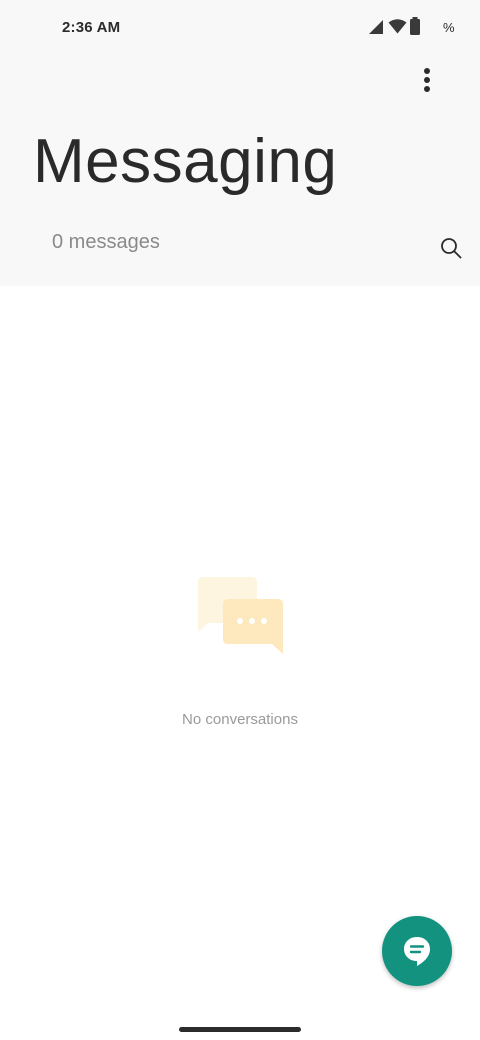 Image resolution: width=480 pixels, height=1040 pixels. I want to click on status-icons: %, so click(410, 28).